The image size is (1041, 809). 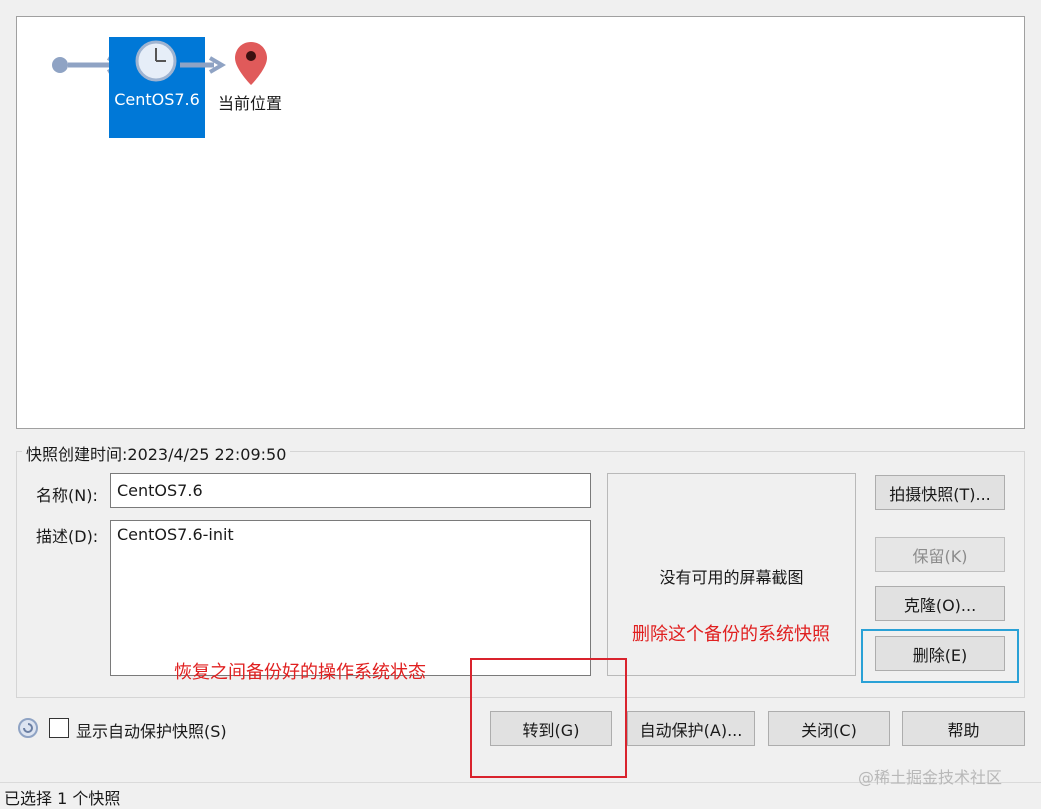 I want to click on name-label: 名称(N):, so click(x=67, y=495).